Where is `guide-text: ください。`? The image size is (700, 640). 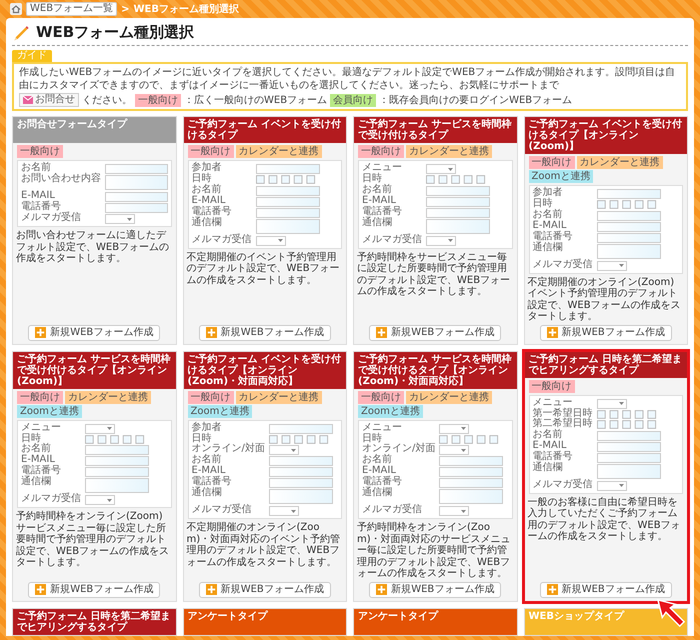 guide-text: ください。 is located at coordinates (107, 100).